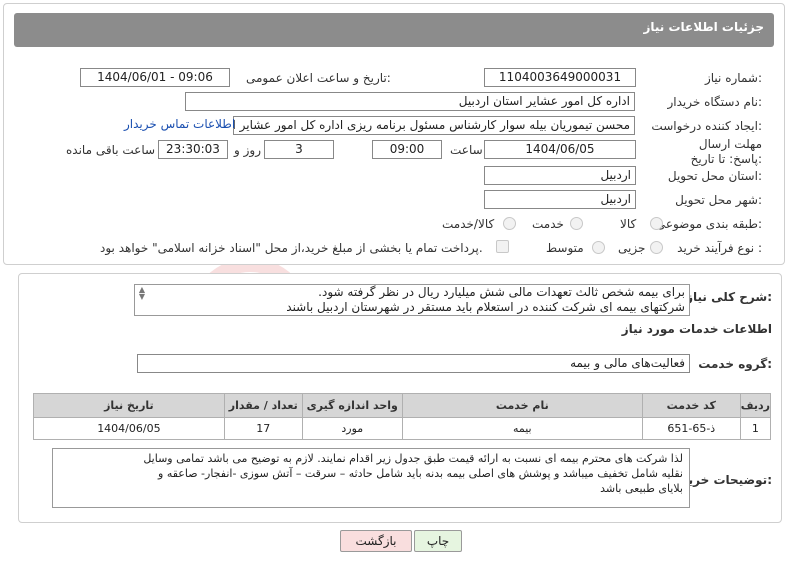 The width and height of the screenshot is (788, 566). I want to click on services-section-title: اطلاعات خدمات مورد نیاز, so click(696, 329).